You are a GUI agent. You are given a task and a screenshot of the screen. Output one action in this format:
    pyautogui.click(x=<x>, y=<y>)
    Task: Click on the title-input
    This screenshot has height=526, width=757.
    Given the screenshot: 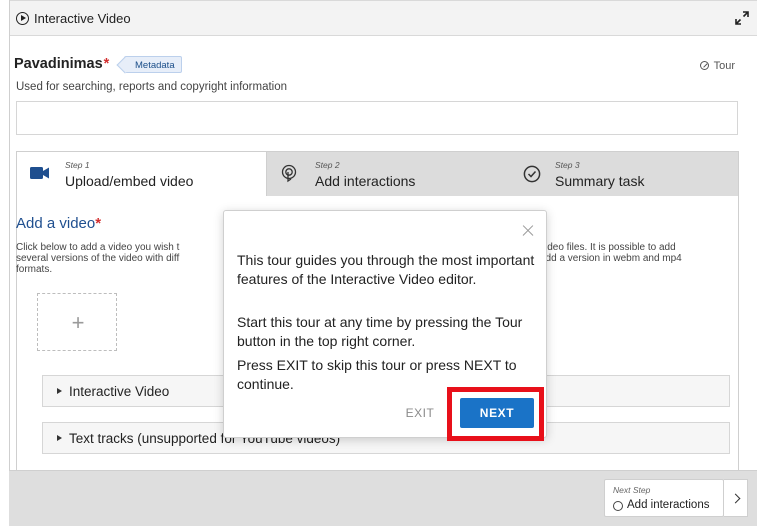 What is the action you would take?
    pyautogui.click(x=377, y=118)
    